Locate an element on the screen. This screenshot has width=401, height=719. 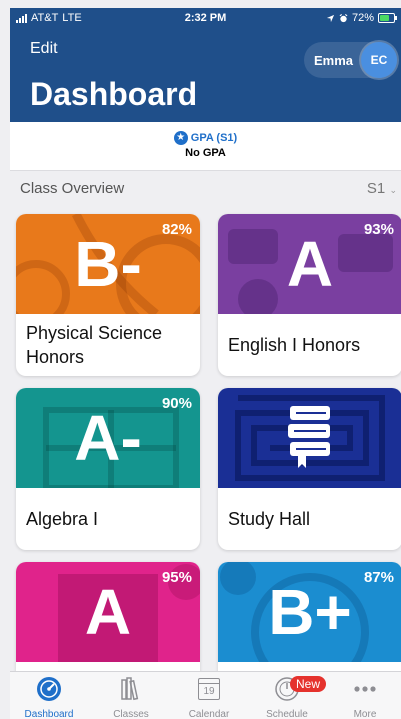
gpa-label: GPA (S1) is located at coordinates (214, 138).